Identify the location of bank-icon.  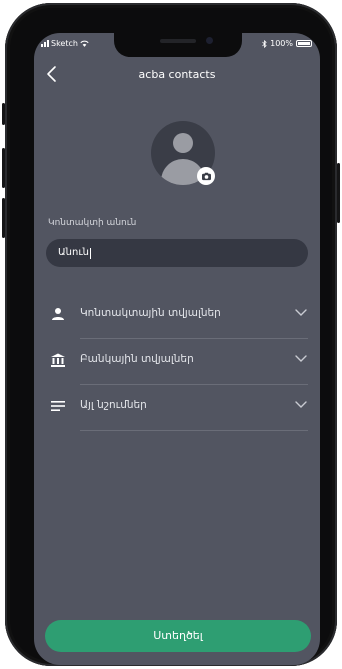
(58, 360).